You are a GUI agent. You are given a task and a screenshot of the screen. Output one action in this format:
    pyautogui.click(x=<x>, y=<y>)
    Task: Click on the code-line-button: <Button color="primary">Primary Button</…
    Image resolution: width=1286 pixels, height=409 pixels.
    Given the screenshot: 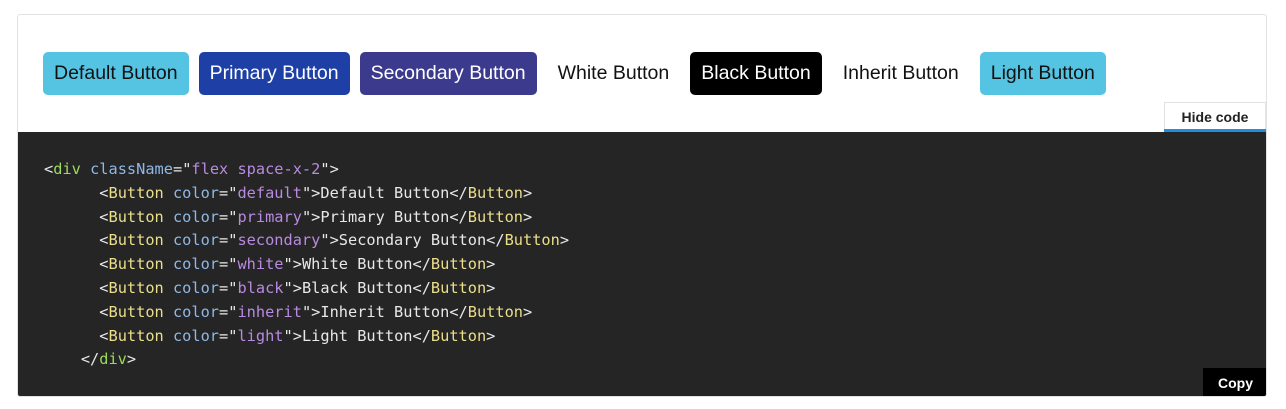 What is the action you would take?
    pyautogui.click(x=316, y=216)
    